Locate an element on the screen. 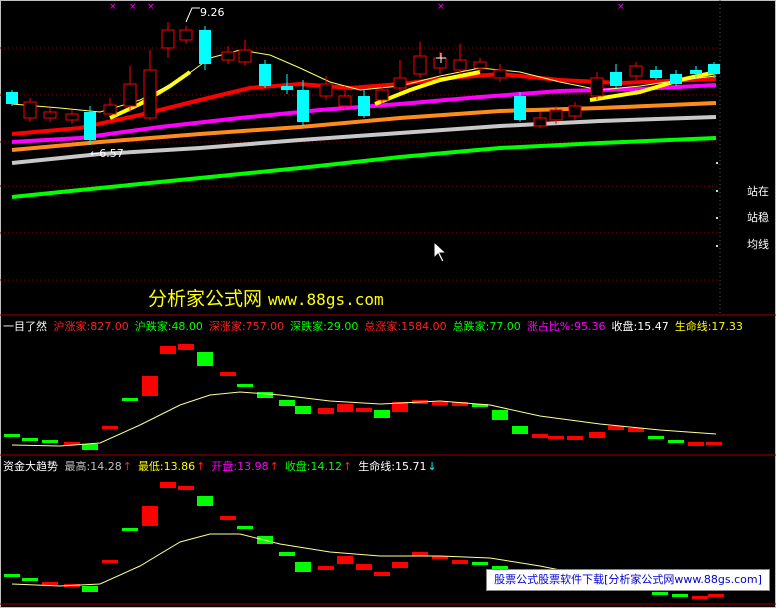  panel2-item: 生命线:15.71↓ is located at coordinates (397, 466).